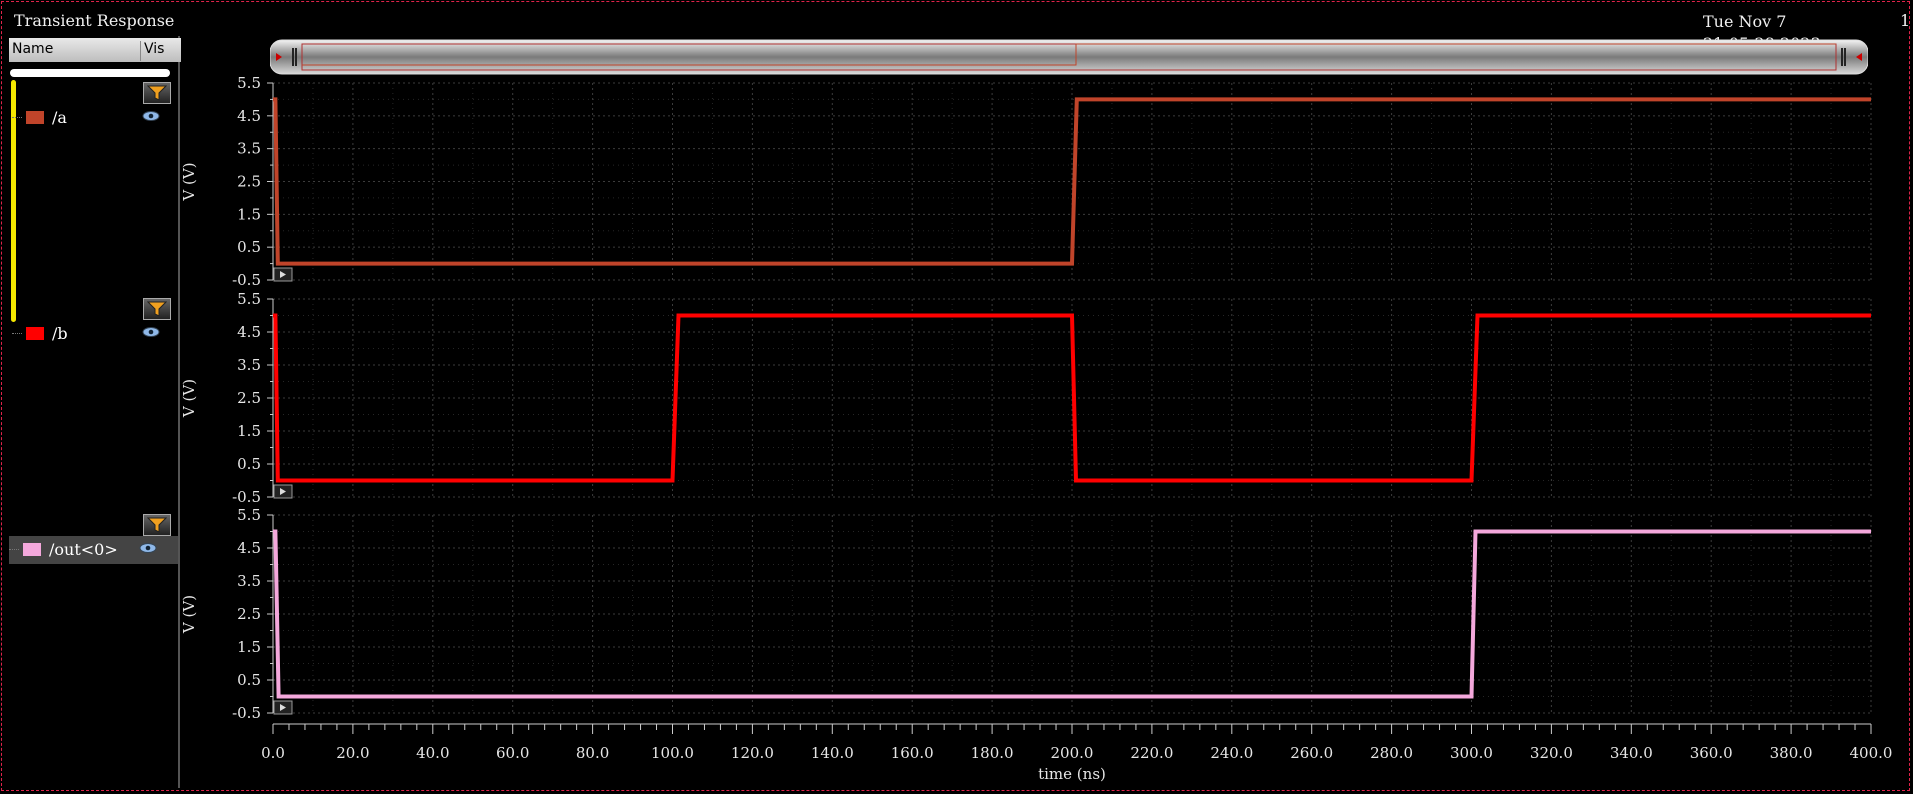 Image resolution: width=1913 pixels, height=794 pixels. Describe the element at coordinates (832, 753) in the screenshot. I see `x-tick-label: 140.0` at that location.